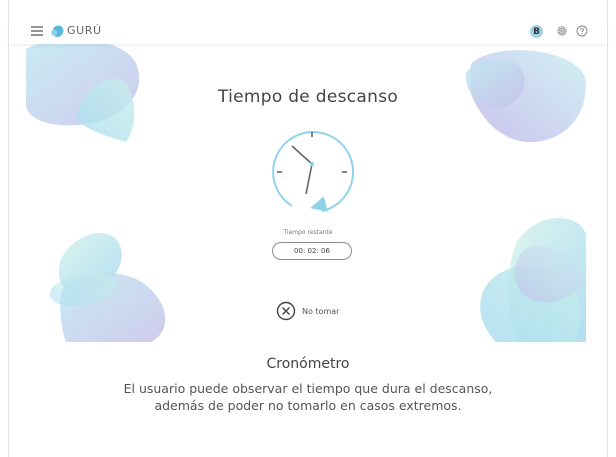  I want to click on logo-icon, so click(57, 31).